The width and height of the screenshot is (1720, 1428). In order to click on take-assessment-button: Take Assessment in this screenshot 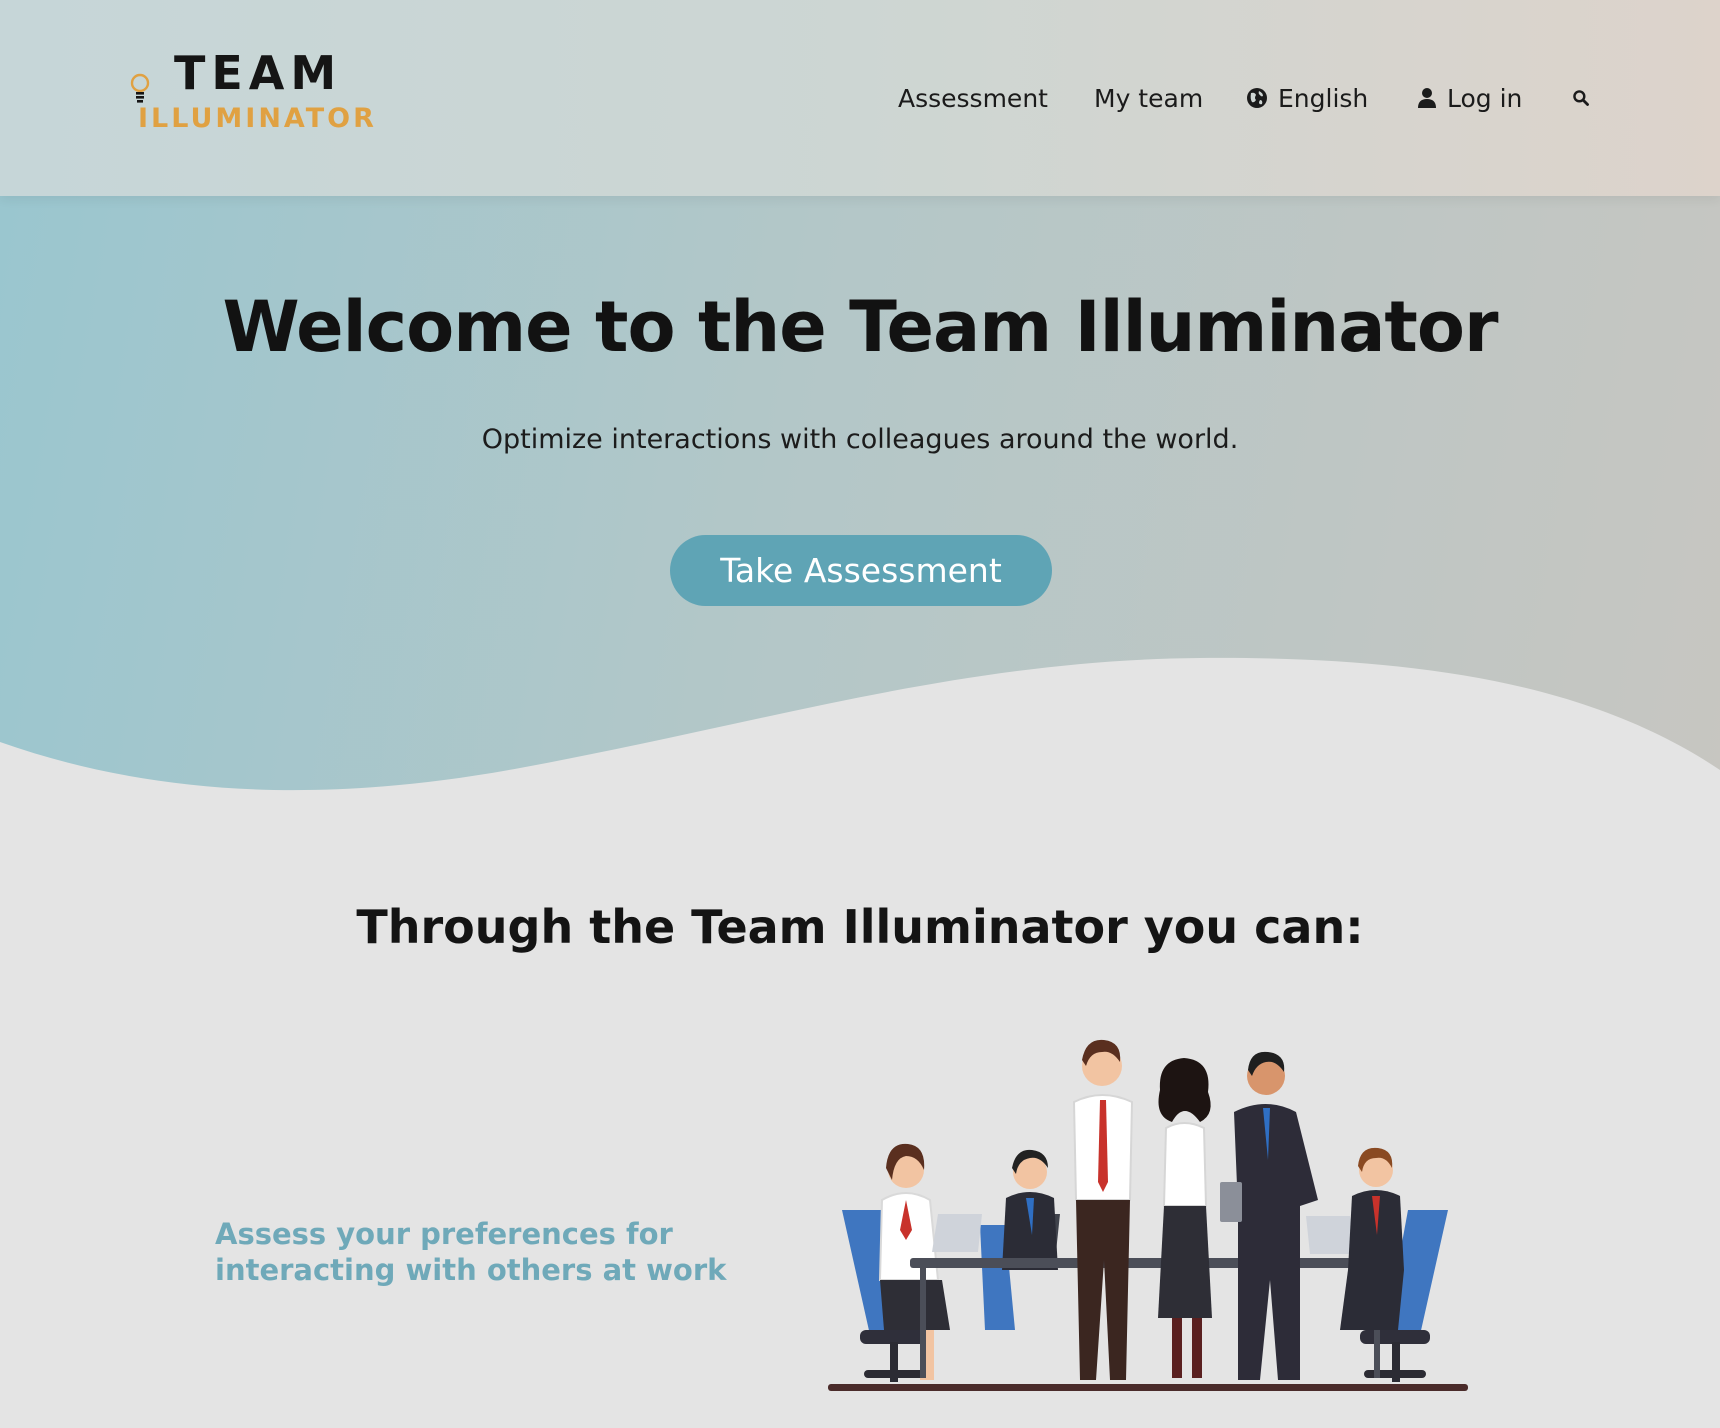, I will do `click(861, 570)`.